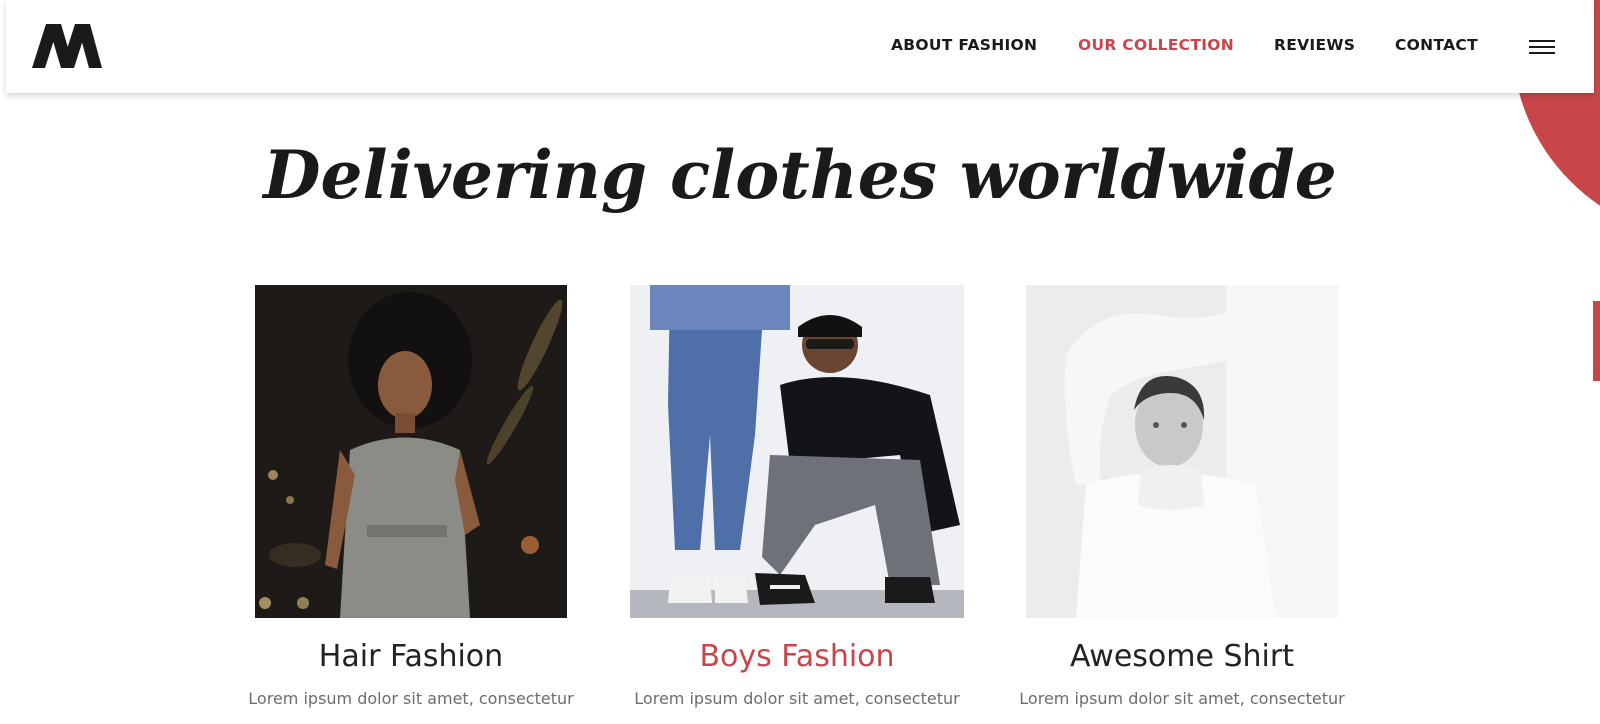  I want to click on nav-reviews: REVIEWS, so click(1314, 45).